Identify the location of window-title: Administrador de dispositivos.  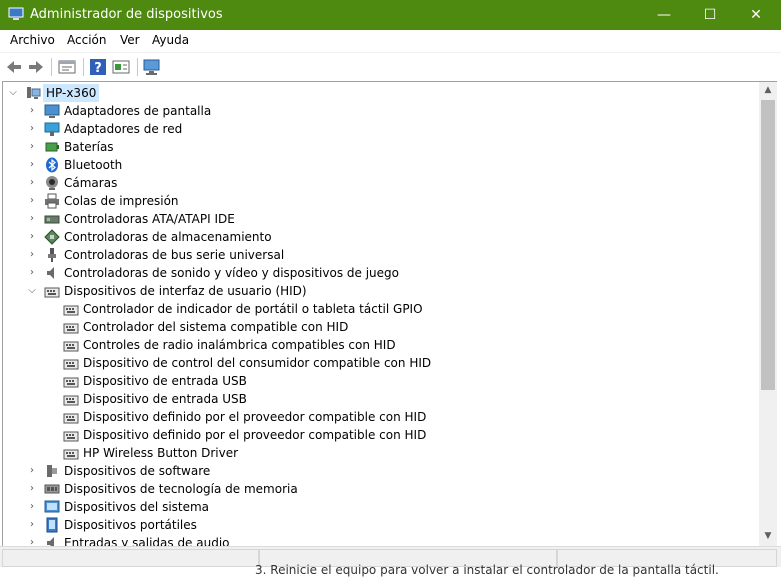
(126, 14).